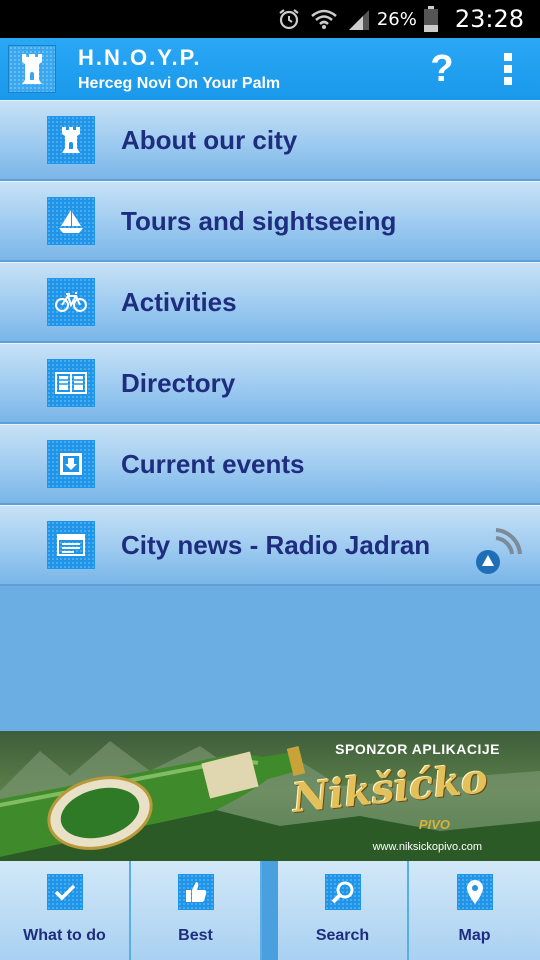  I want to click on nav-label: Best, so click(195, 935).